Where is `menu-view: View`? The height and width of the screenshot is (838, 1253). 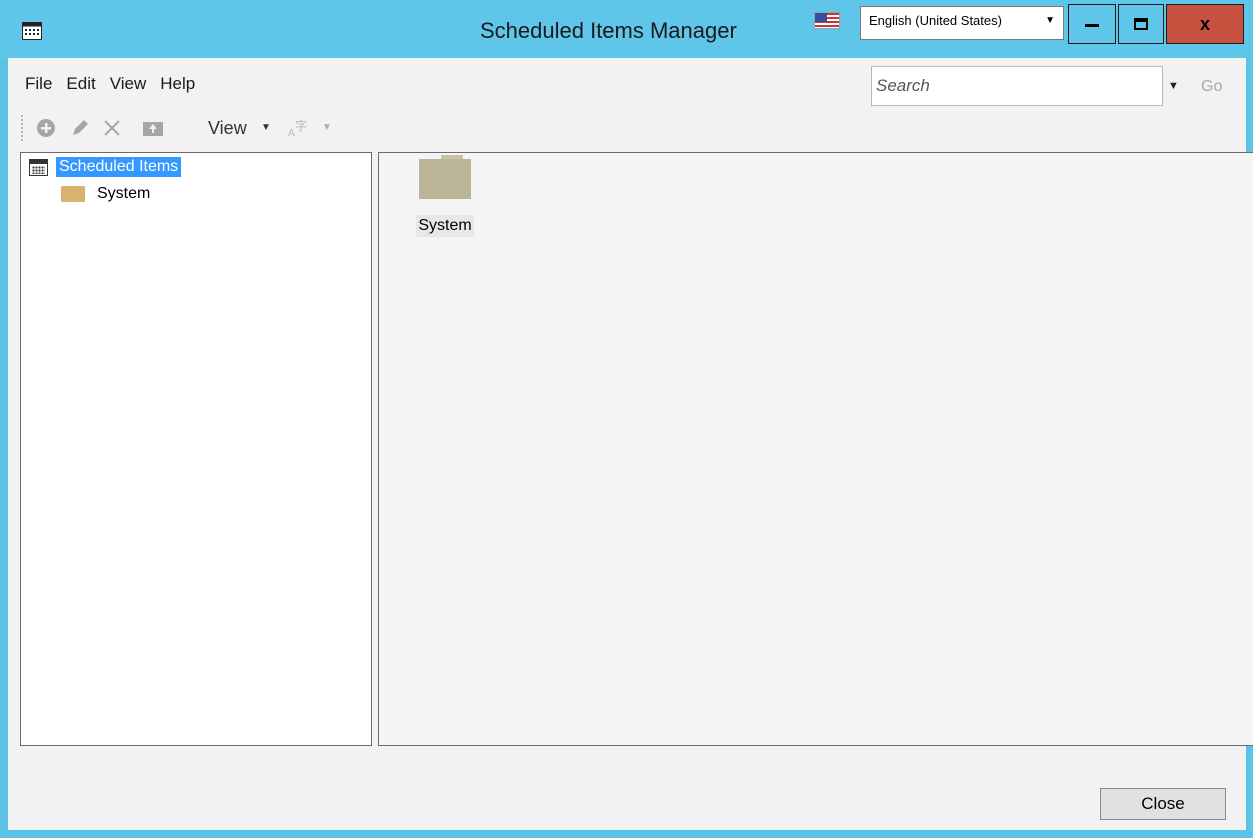 menu-view: View is located at coordinates (128, 86).